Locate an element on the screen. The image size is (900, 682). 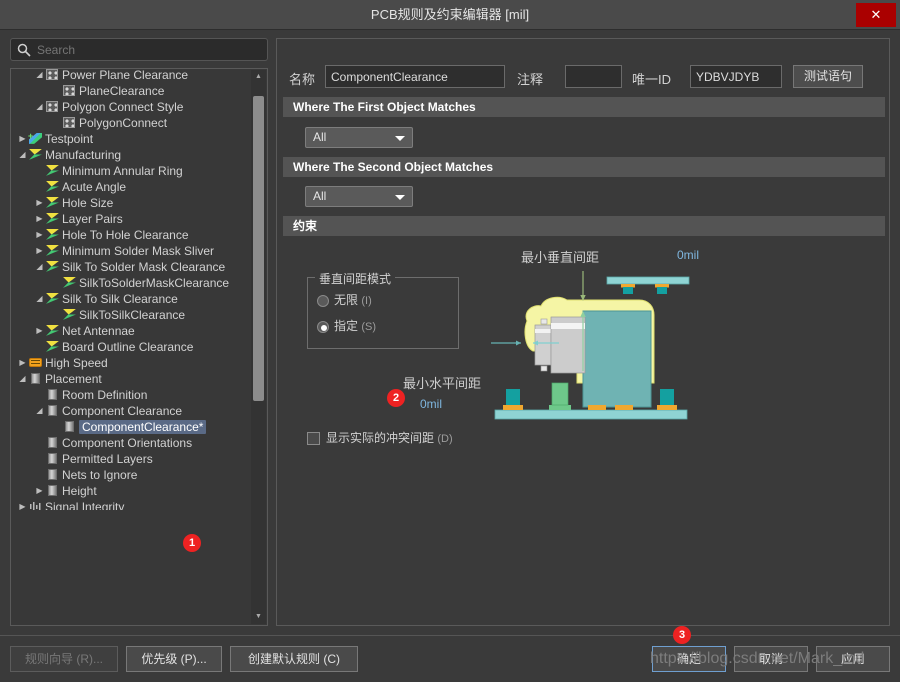
ok-button: 确定 is located at coordinates (689, 659).